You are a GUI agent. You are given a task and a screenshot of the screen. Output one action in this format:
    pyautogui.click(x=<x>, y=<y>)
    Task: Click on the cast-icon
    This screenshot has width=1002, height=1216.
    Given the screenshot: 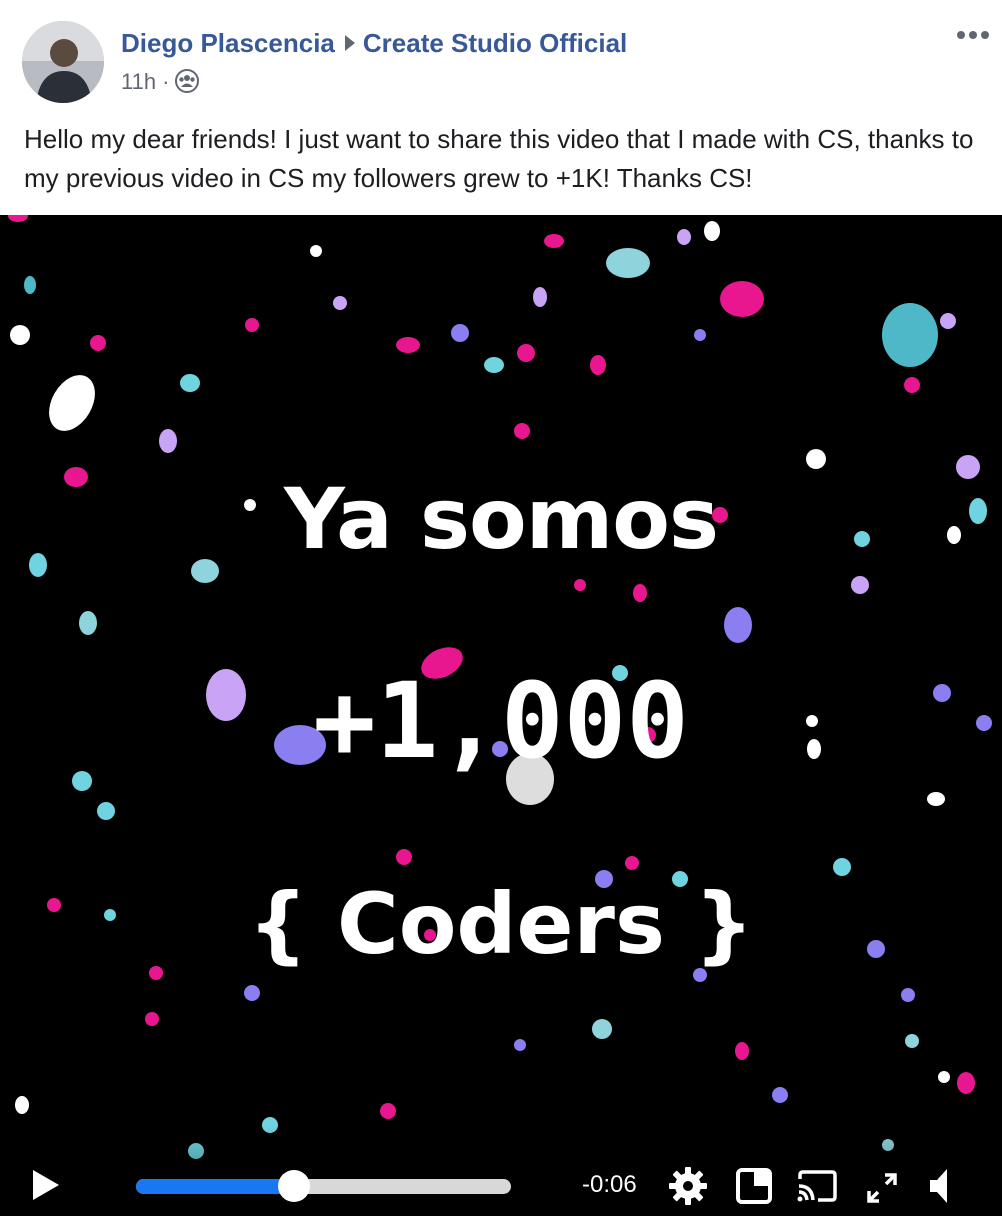 What is the action you would take?
    pyautogui.click(x=817, y=1186)
    